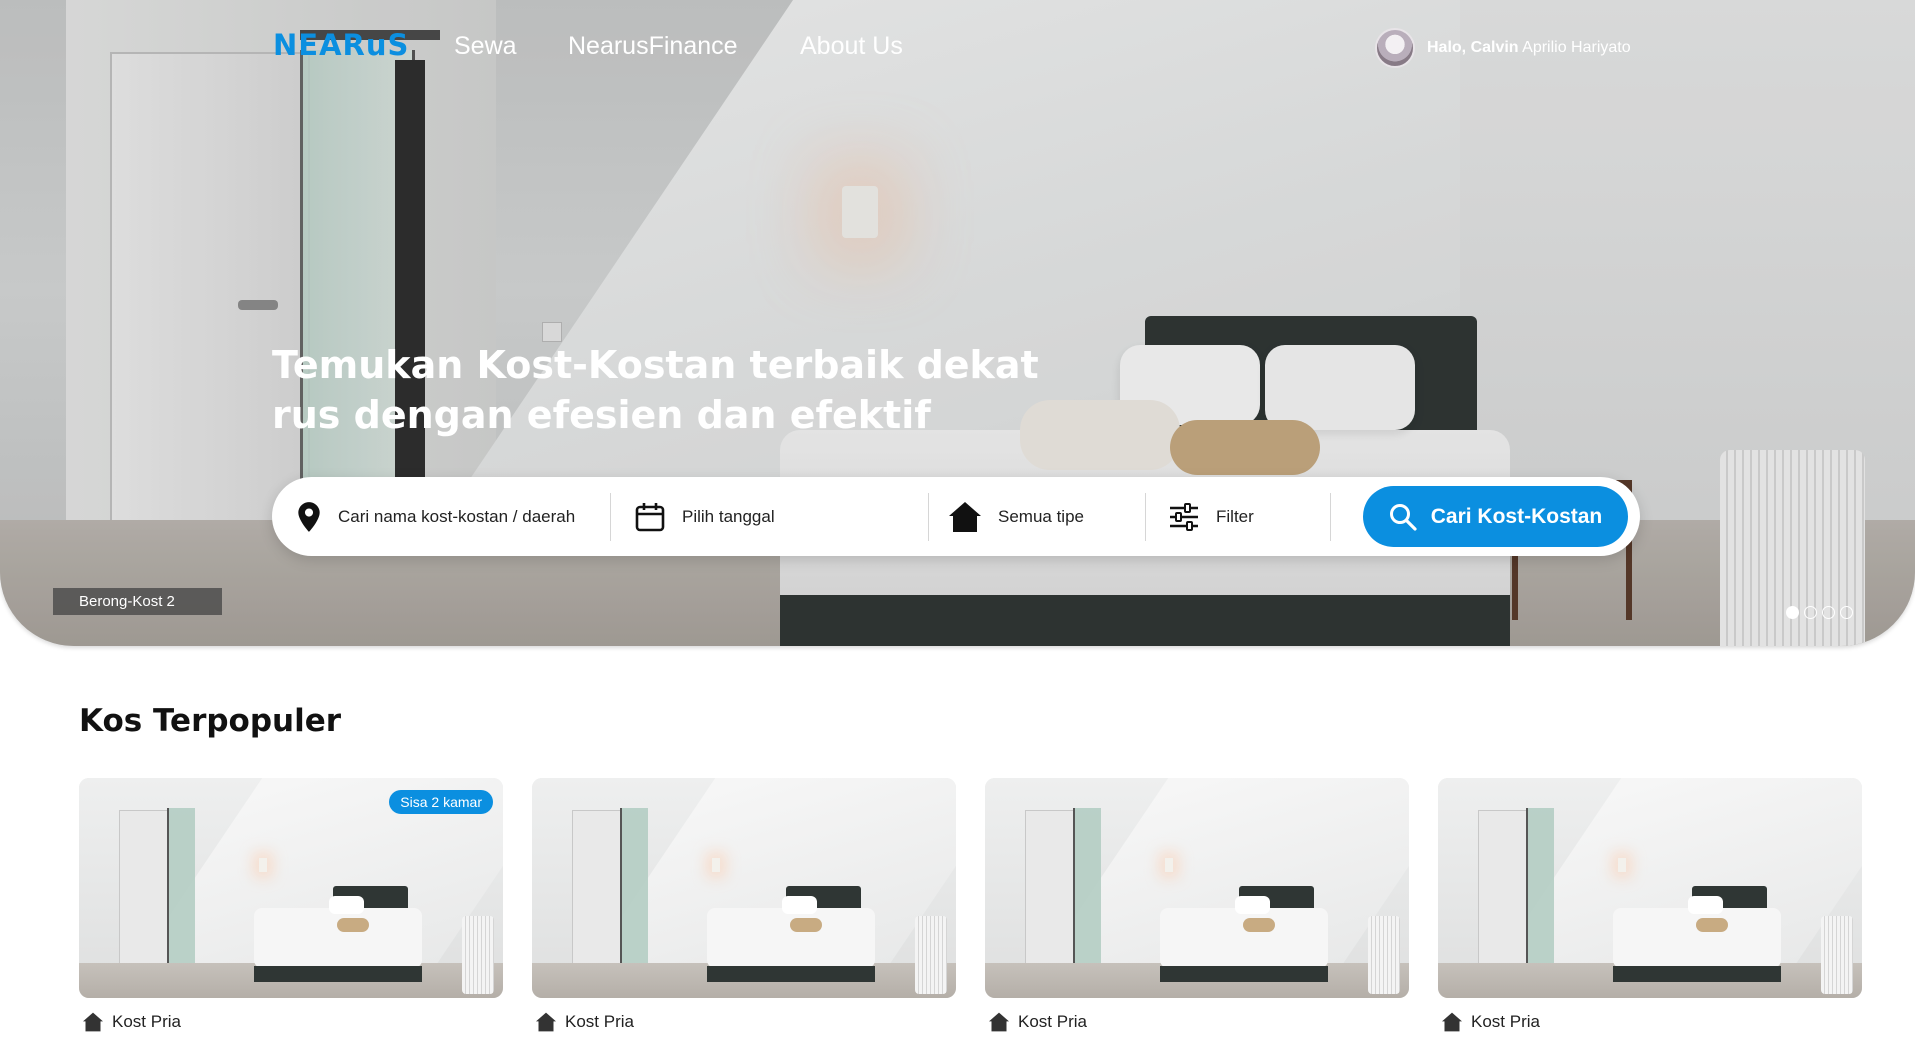  I want to click on nav-link-about-us: About Us, so click(851, 46).